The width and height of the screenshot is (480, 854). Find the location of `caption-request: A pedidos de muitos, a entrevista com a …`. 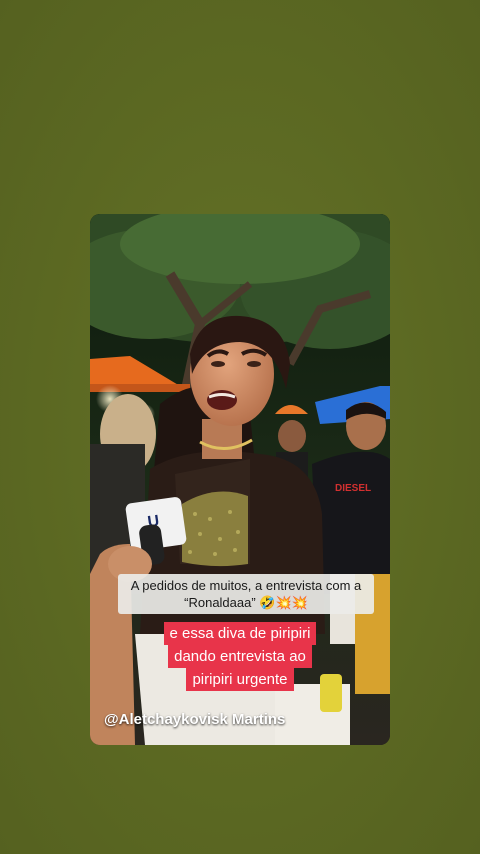

caption-request: A pedidos de muitos, a entrevista com a … is located at coordinates (246, 594).